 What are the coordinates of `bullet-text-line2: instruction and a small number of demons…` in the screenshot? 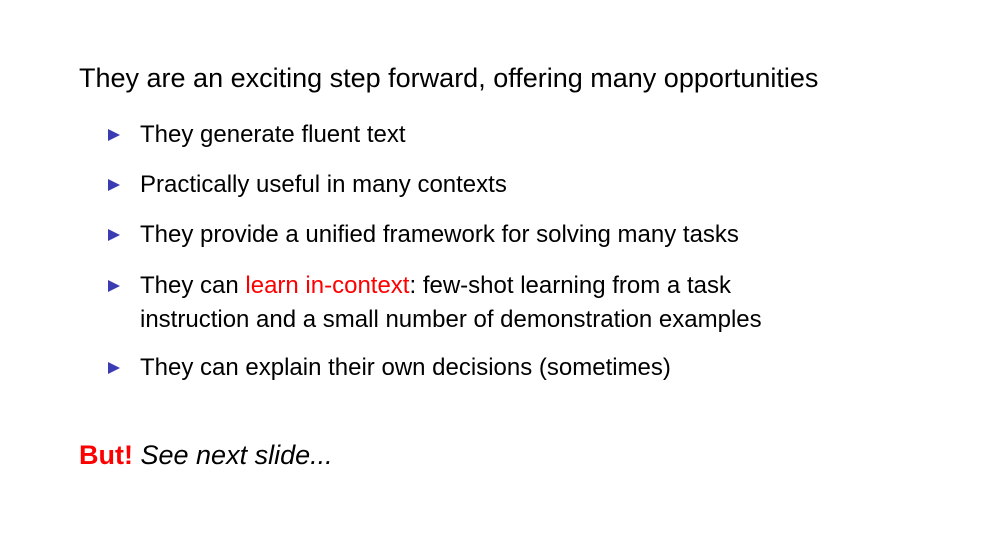 It's located at (451, 319).